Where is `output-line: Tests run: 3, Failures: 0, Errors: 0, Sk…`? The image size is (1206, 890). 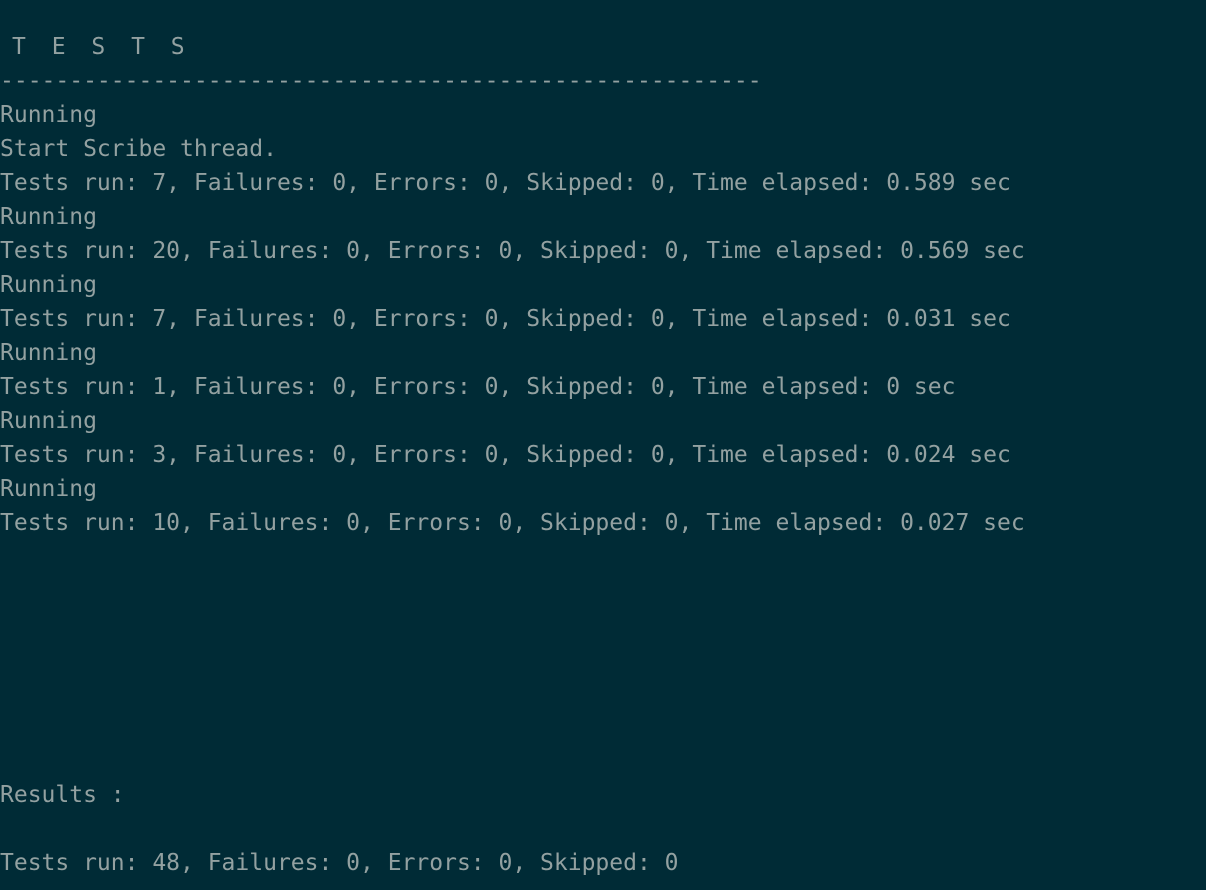
output-line: Tests run: 3, Failures: 0, Errors: 0, Sk… is located at coordinates (505, 455).